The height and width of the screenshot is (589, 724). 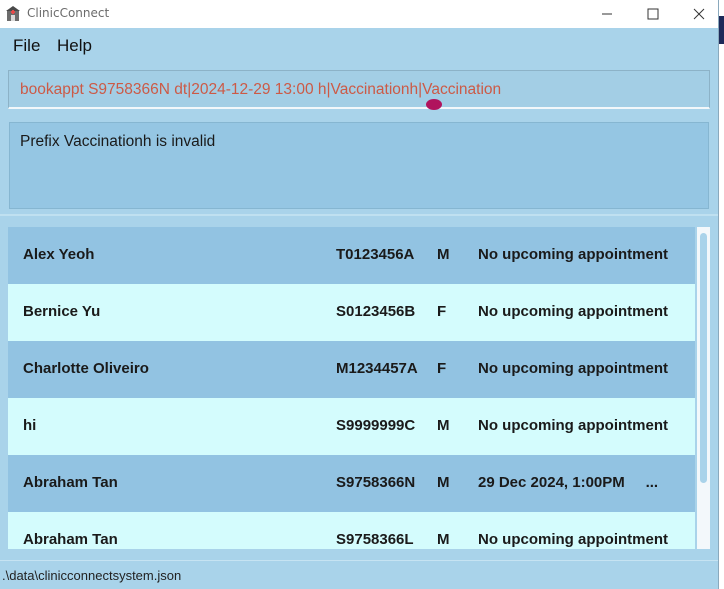 What do you see at coordinates (92, 575) in the screenshot?
I see `data-file-path: .\data\clinicconnectsystem.json` at bounding box center [92, 575].